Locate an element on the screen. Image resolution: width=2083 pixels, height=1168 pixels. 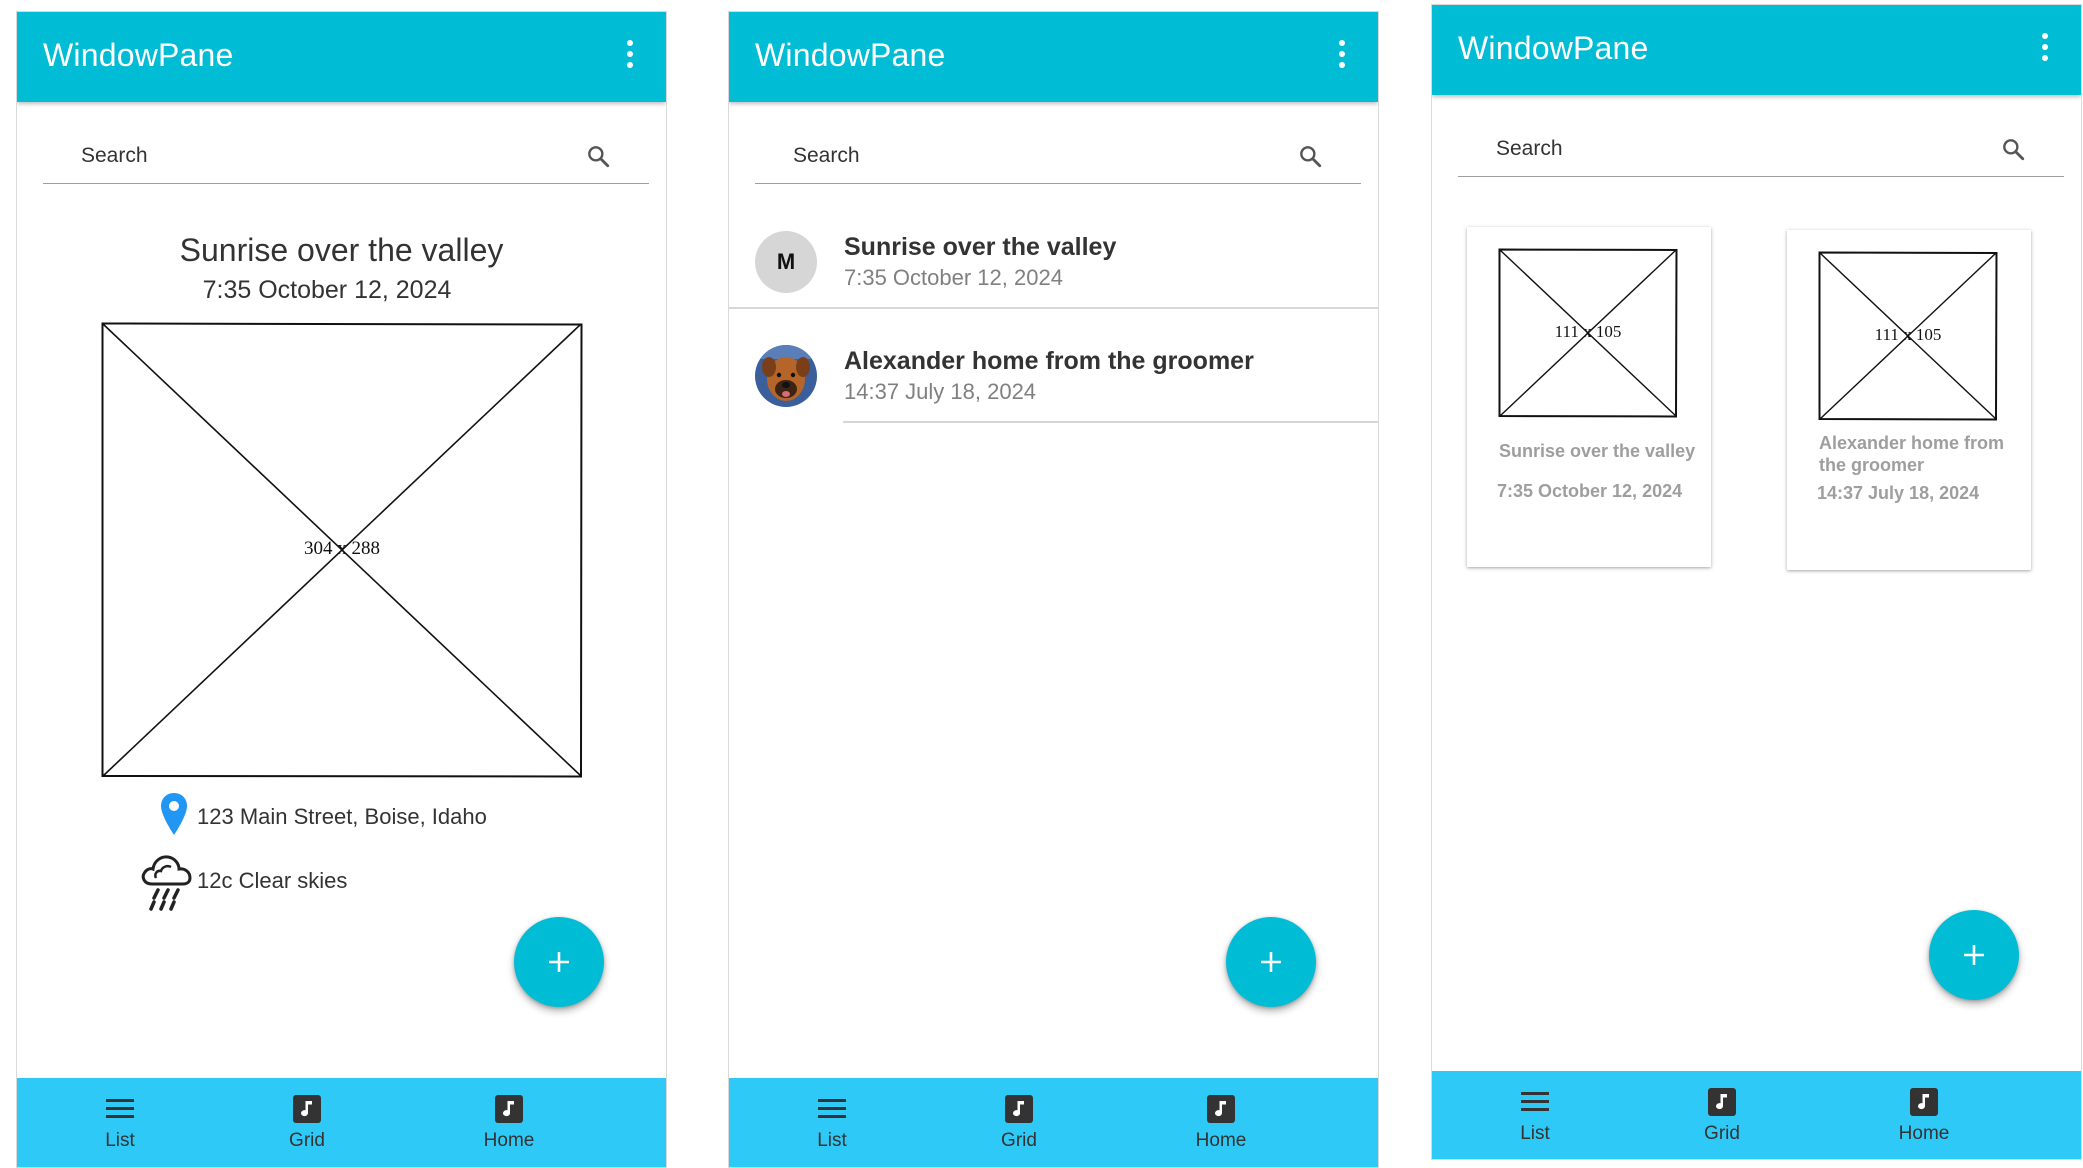
card-date: 14:37 July 18, 2024 is located at coordinates (1898, 493).